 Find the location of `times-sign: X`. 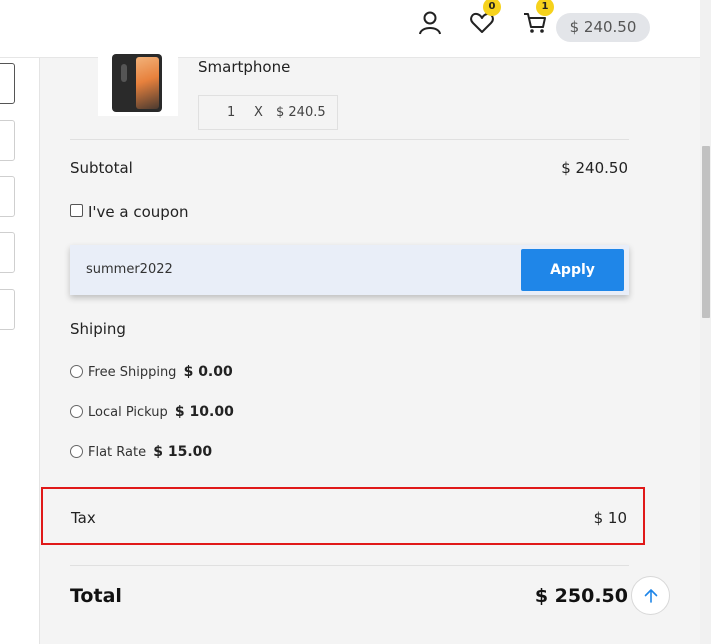

times-sign: X is located at coordinates (258, 112).